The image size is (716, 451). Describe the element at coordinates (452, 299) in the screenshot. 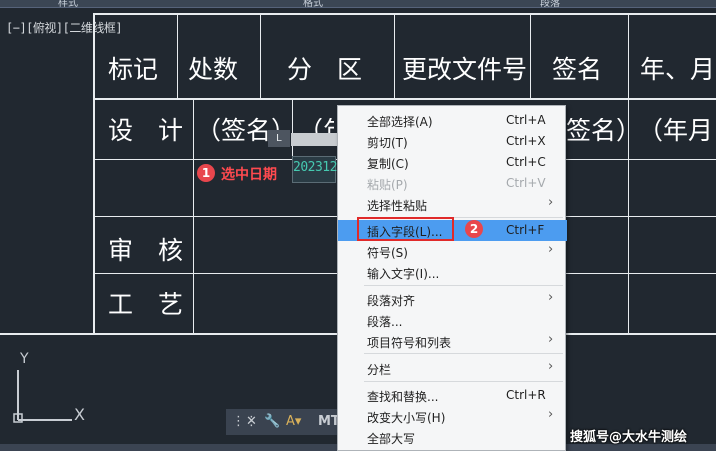

I see `menu-item-paragraph-align: 段落对齐 ›` at that location.